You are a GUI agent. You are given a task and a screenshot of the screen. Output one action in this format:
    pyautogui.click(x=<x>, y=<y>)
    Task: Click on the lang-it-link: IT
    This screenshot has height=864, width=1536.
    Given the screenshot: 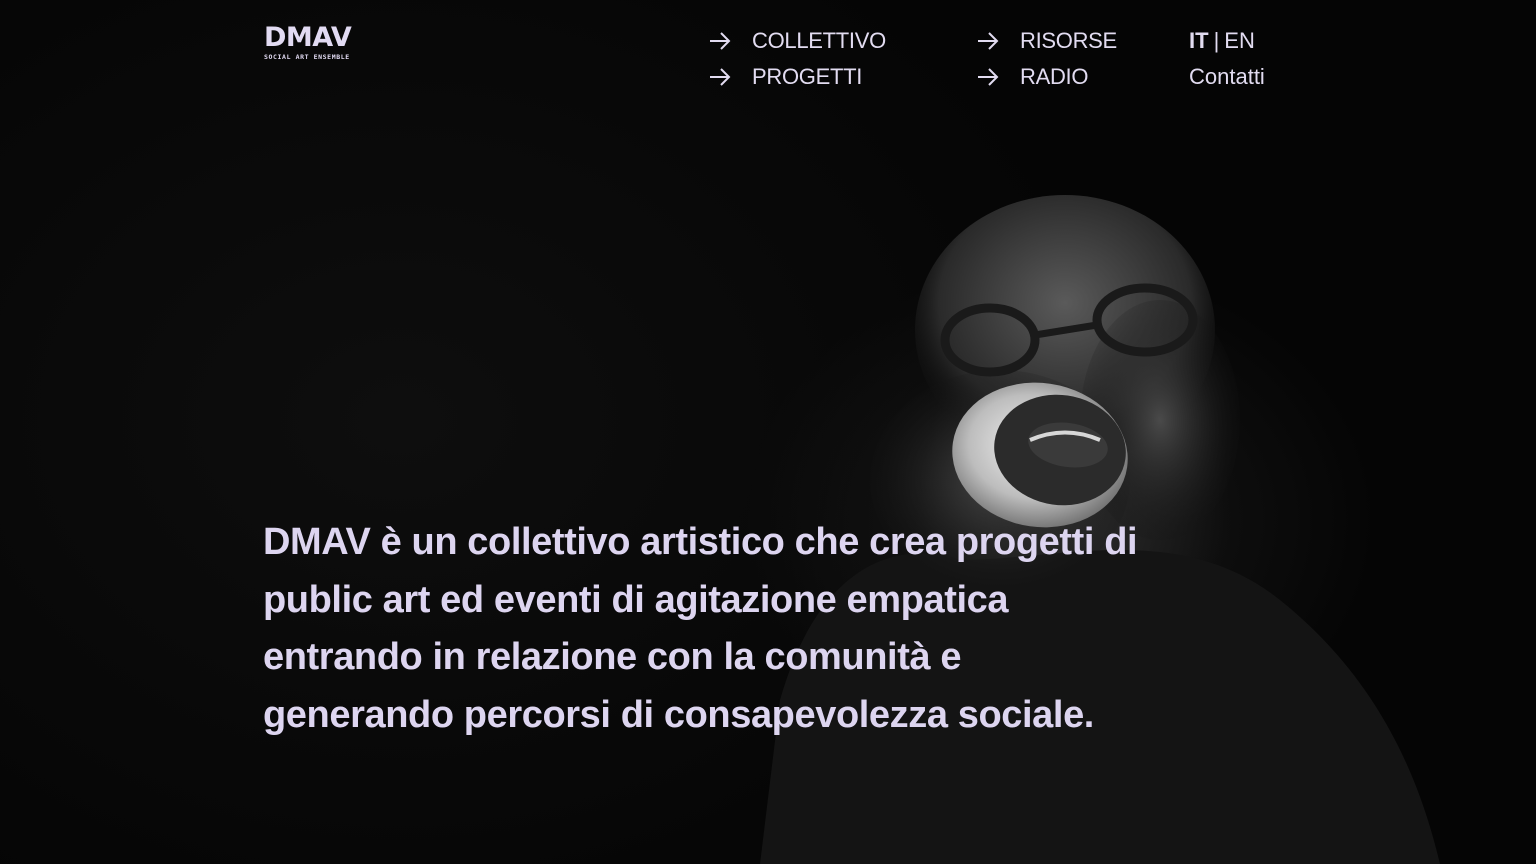 What is the action you would take?
    pyautogui.click(x=1199, y=41)
    